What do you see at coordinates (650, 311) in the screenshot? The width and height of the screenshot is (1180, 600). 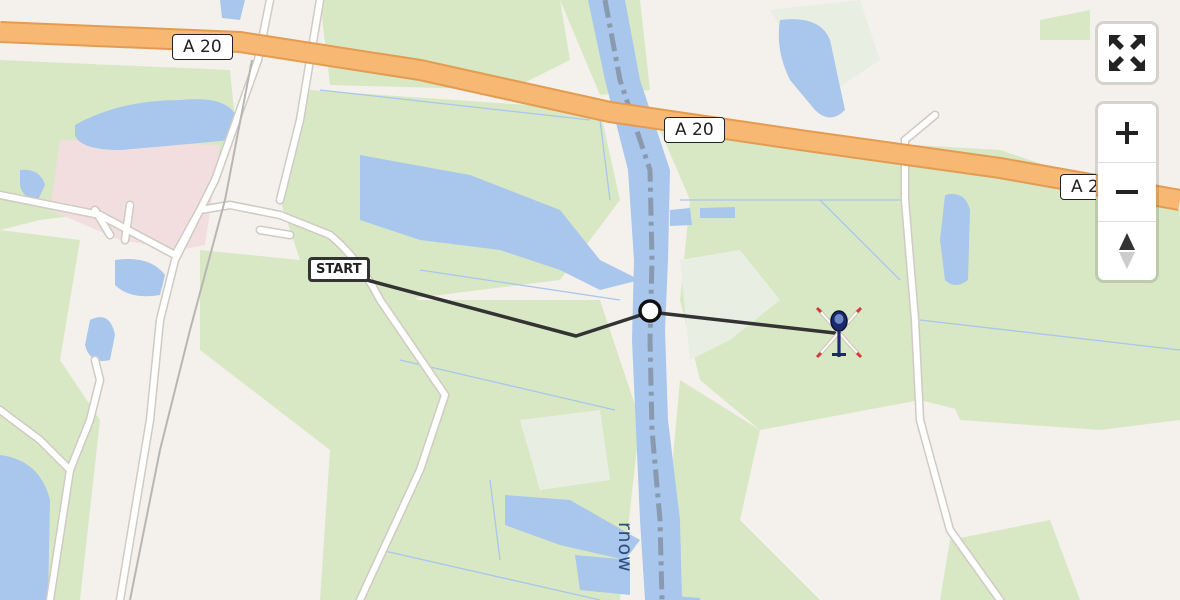 I see `route-waypoint` at bounding box center [650, 311].